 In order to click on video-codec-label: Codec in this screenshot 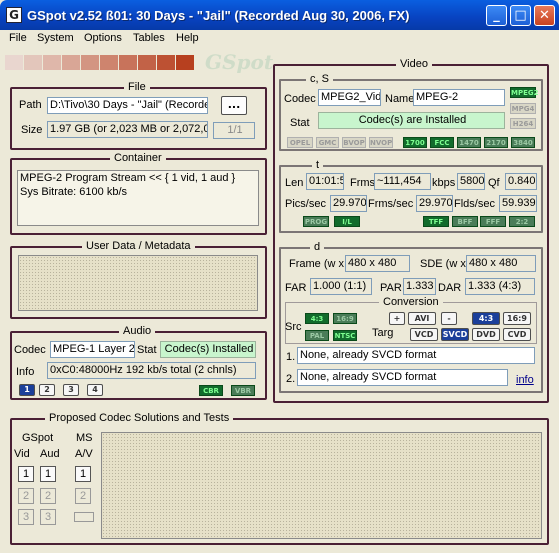, I will do `click(300, 99)`.